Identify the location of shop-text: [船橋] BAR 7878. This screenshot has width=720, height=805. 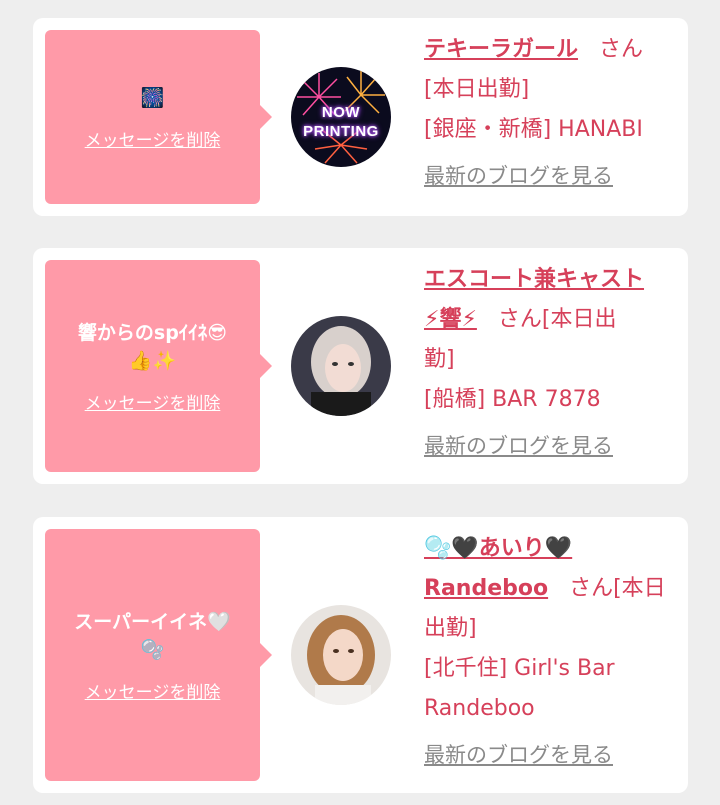
(512, 399).